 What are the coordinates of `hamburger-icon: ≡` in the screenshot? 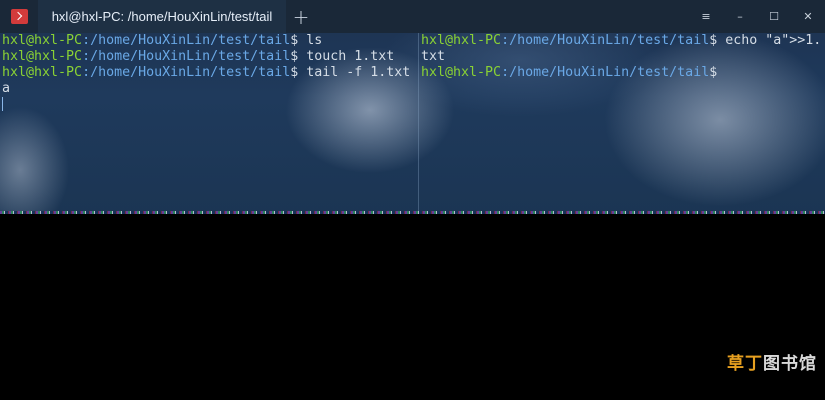 It's located at (706, 16).